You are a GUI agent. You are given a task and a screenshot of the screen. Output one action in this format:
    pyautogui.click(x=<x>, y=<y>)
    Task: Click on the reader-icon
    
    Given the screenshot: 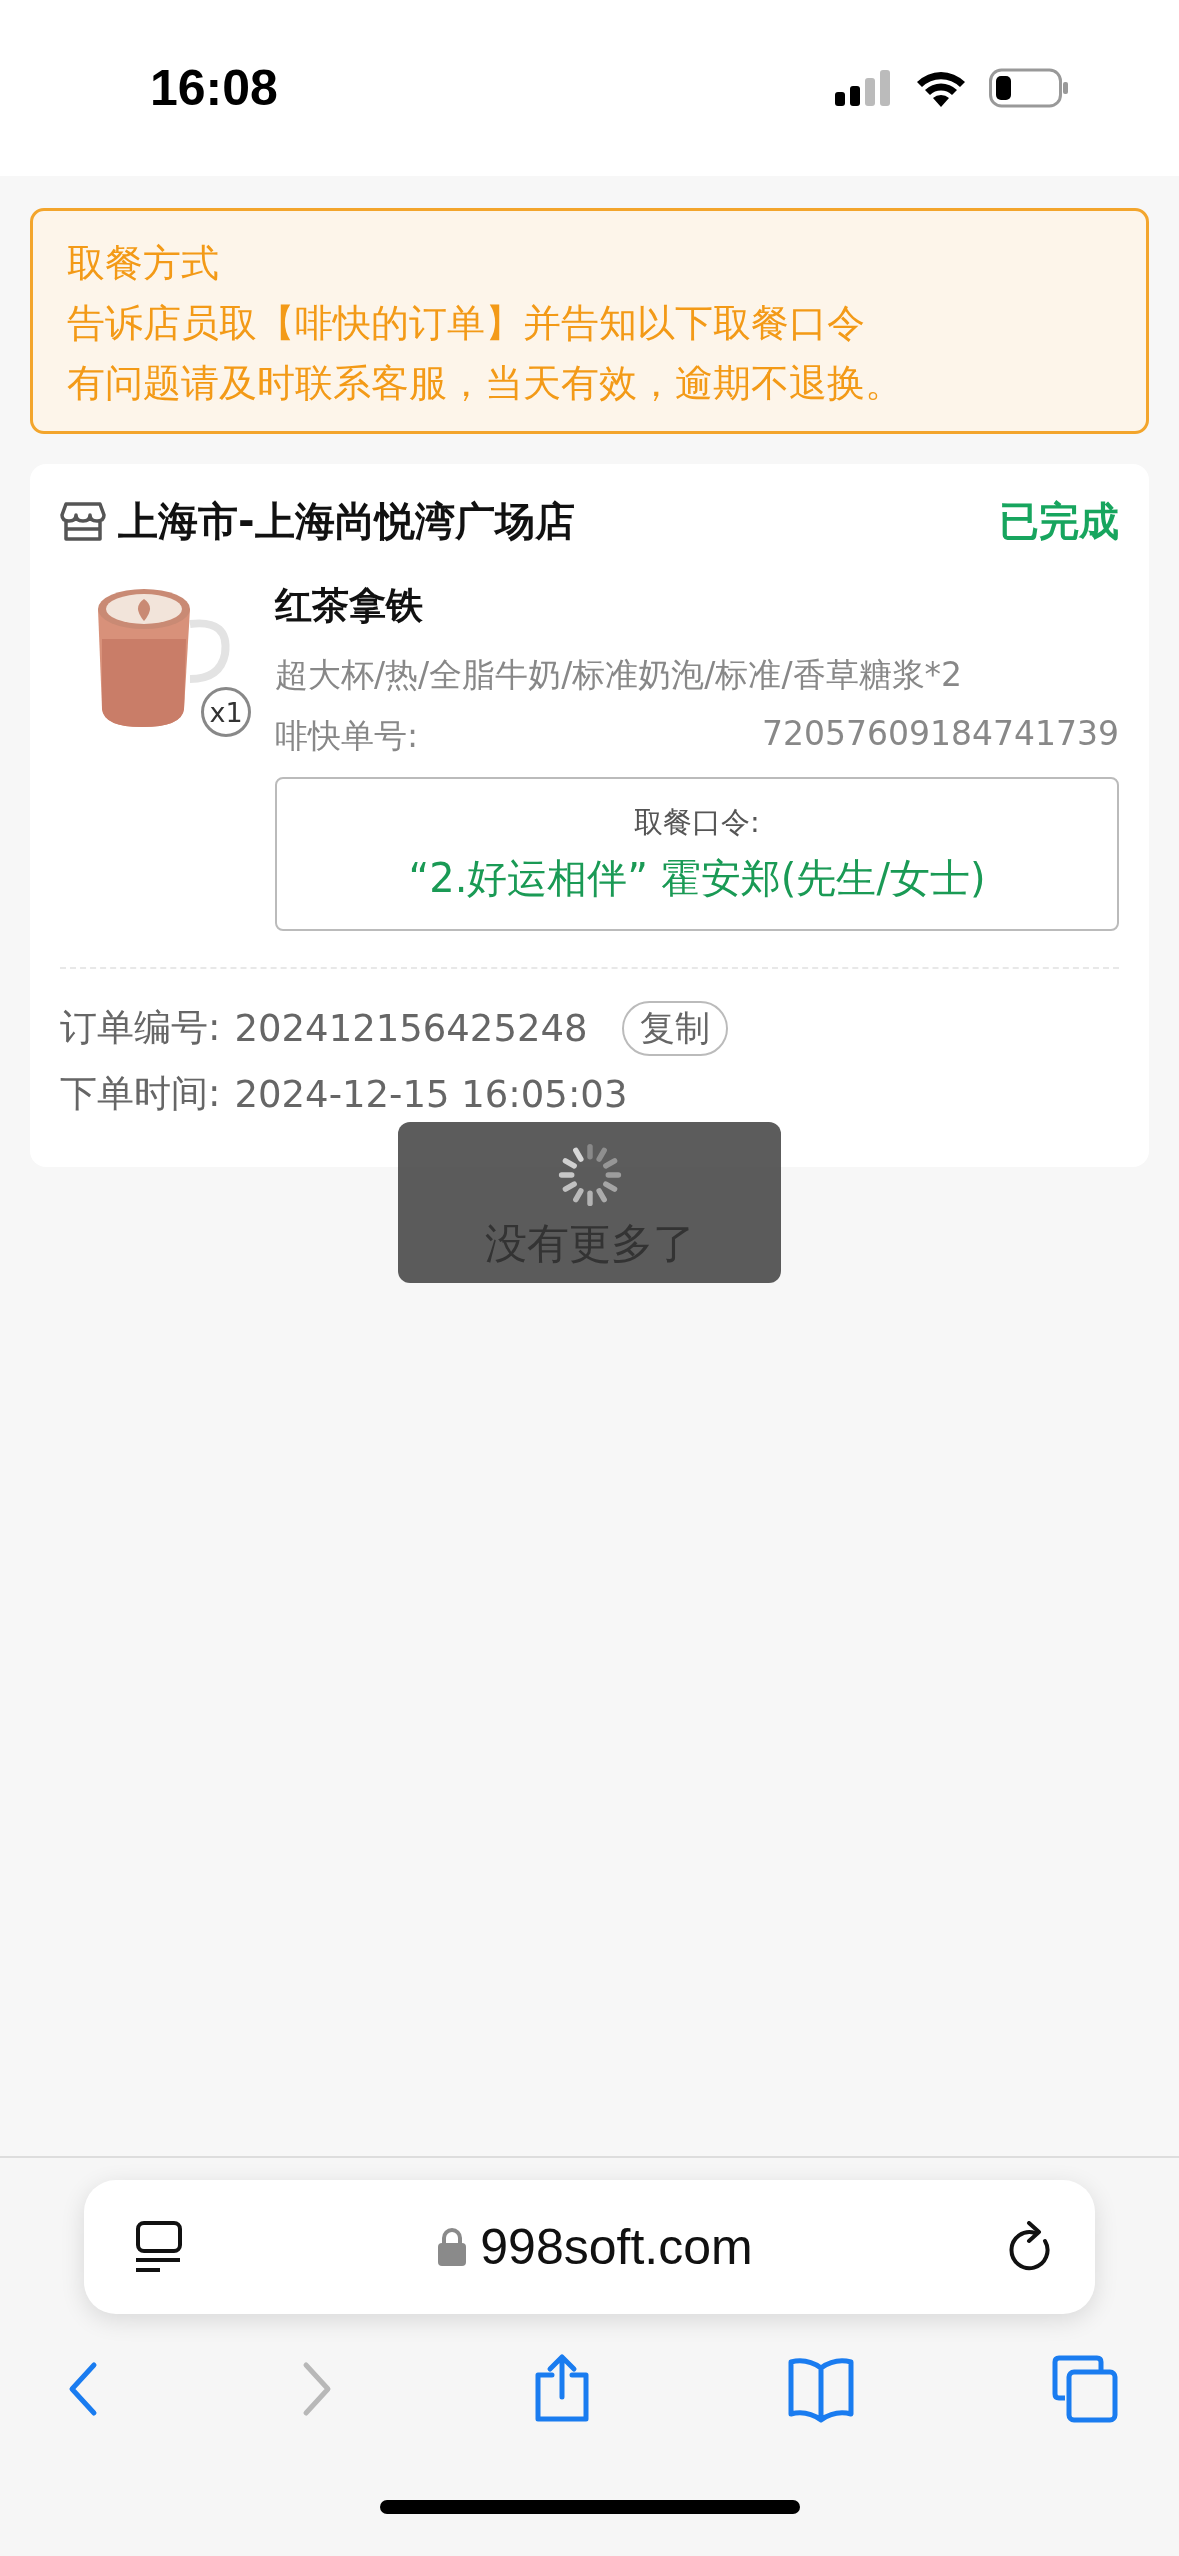 What is the action you would take?
    pyautogui.click(x=159, y=2247)
    